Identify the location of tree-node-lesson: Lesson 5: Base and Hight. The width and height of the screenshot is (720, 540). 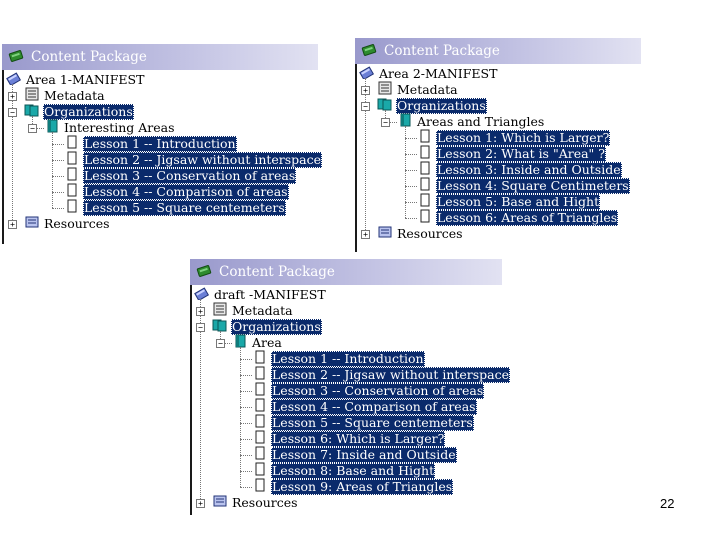
(509, 201).